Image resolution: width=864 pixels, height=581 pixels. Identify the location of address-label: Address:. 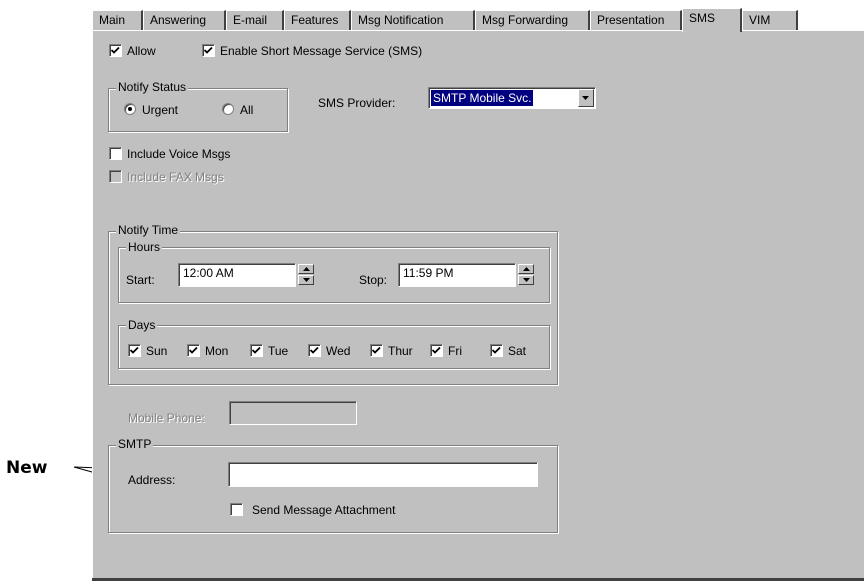
(152, 480).